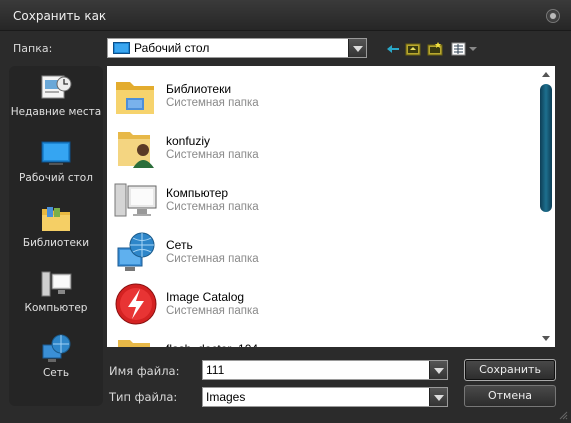 The width and height of the screenshot is (571, 423). What do you see at coordinates (143, 397) in the screenshot?
I see `filetype-label: Тип файла:` at bounding box center [143, 397].